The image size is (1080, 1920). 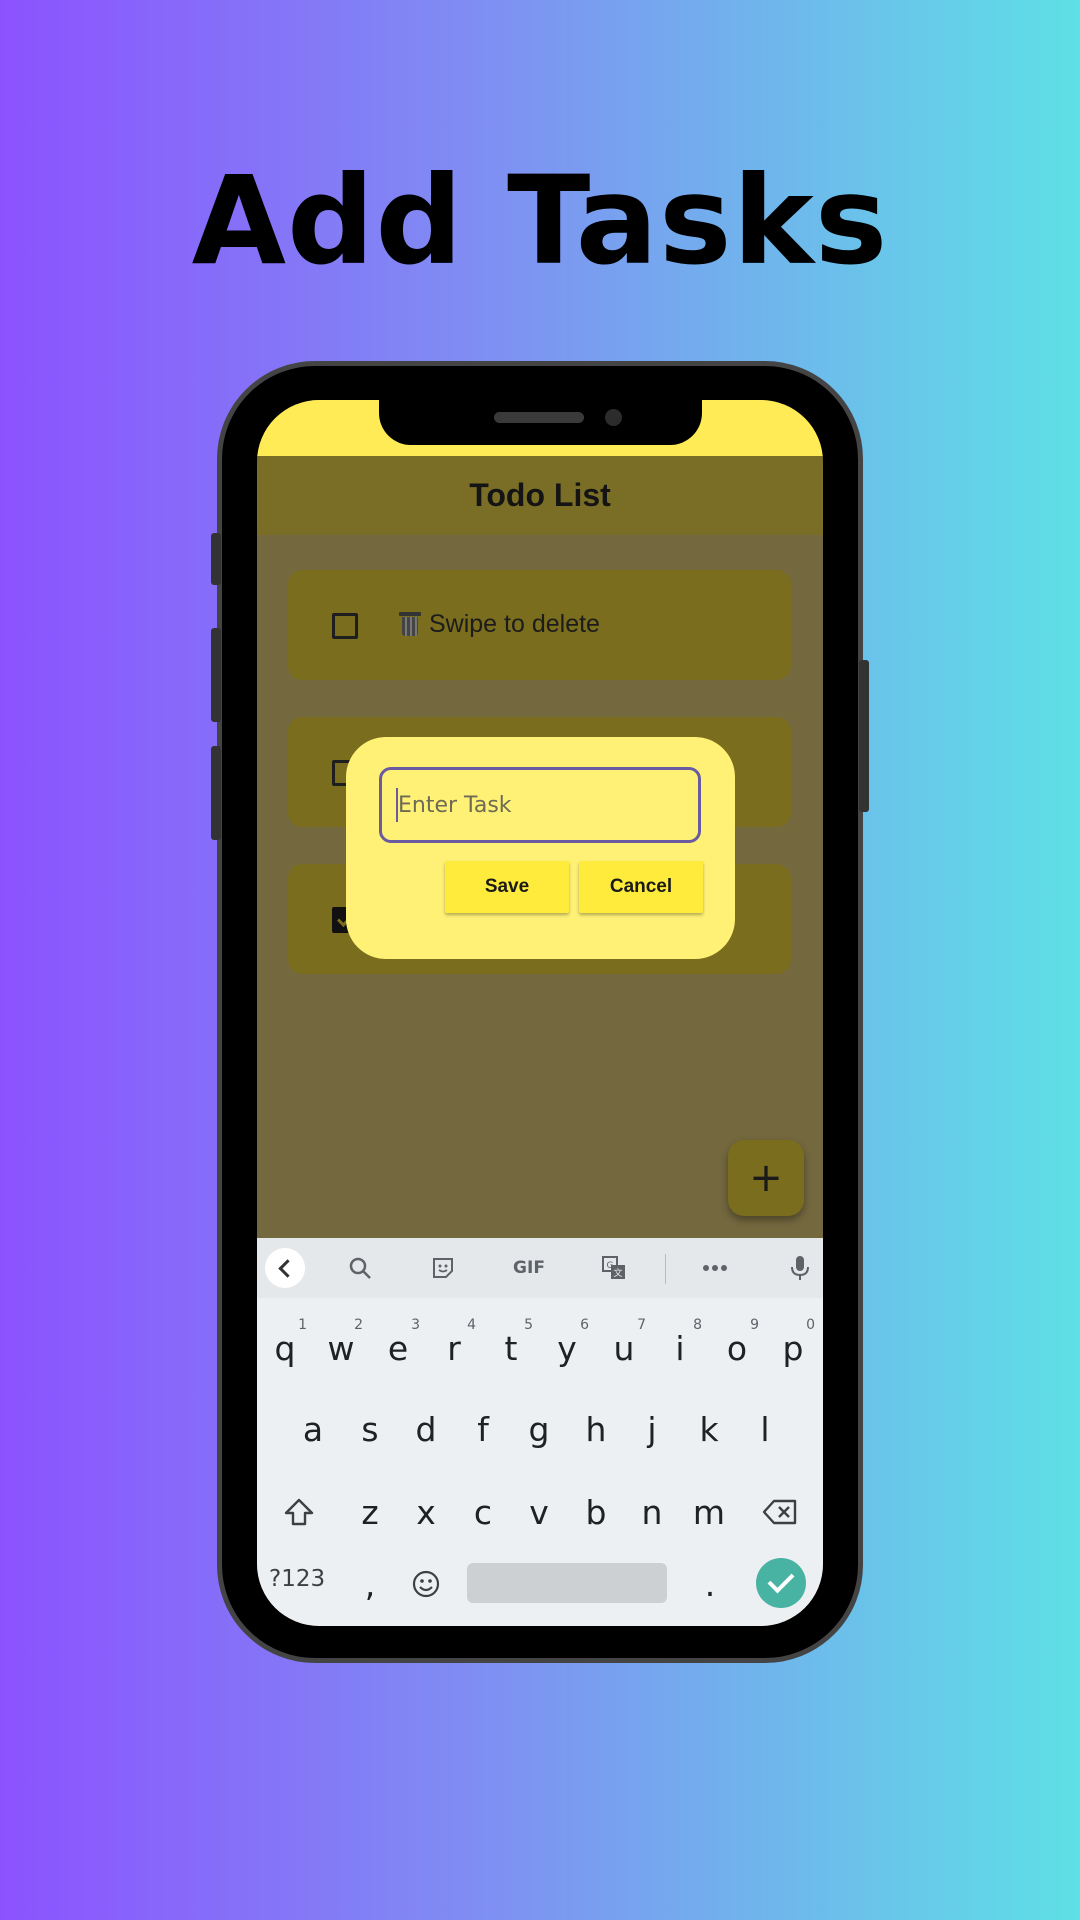 I want to click on key-h: h, so click(x=596, y=1429).